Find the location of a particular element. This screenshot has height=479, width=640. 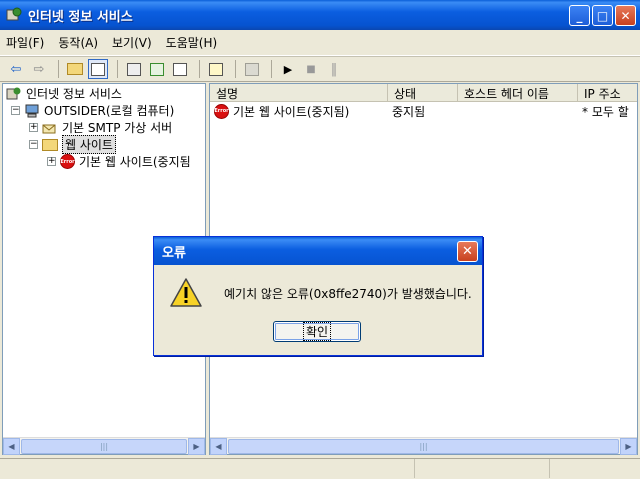

dialog-close-button: ✕ is located at coordinates (467, 251).